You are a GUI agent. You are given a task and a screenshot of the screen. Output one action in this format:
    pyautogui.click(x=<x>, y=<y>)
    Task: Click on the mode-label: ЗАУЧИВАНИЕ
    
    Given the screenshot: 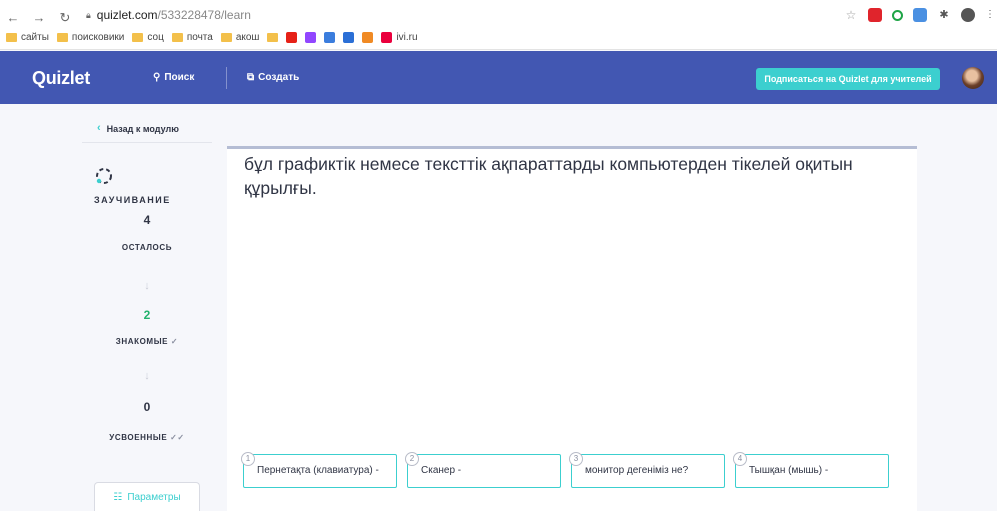 What is the action you would take?
    pyautogui.click(x=132, y=200)
    